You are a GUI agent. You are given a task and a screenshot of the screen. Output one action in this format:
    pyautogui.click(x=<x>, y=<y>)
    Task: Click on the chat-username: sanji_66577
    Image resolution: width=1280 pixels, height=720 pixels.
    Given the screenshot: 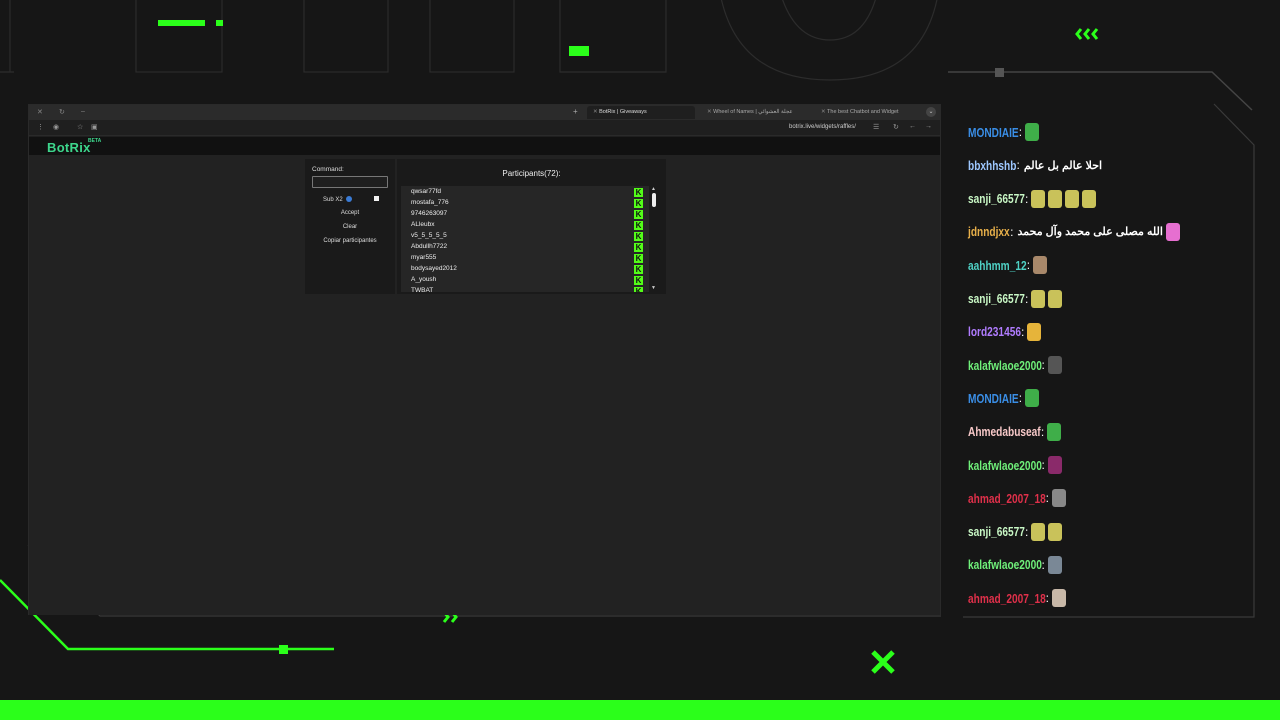 What is the action you would take?
    pyautogui.click(x=996, y=199)
    